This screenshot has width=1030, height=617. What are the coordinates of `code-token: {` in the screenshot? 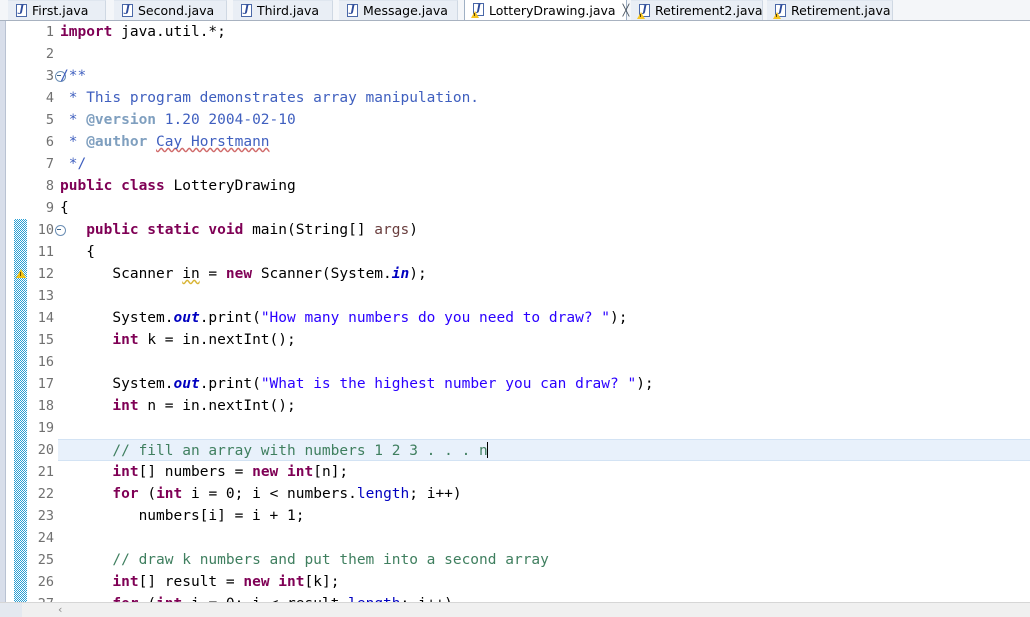 It's located at (64, 208).